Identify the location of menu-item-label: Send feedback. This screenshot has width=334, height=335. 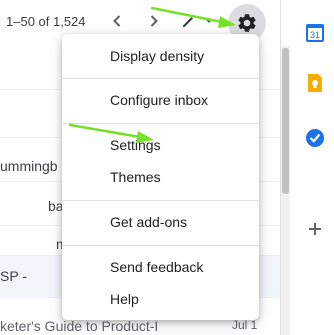
(157, 267).